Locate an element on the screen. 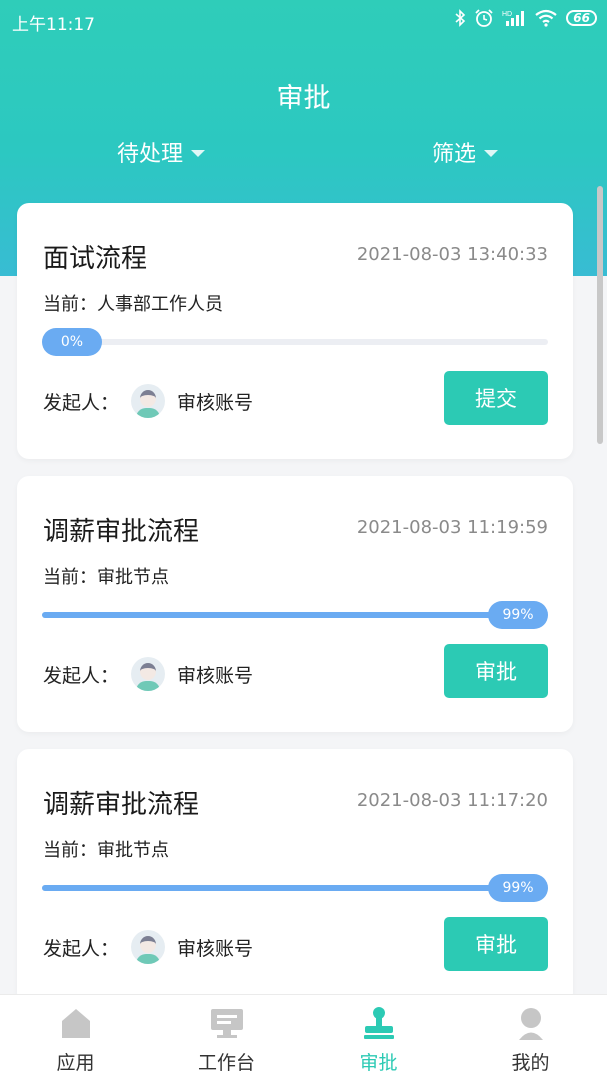 The image size is (607, 1080). nav-item-mine: 我的 is located at coordinates (530, 1037).